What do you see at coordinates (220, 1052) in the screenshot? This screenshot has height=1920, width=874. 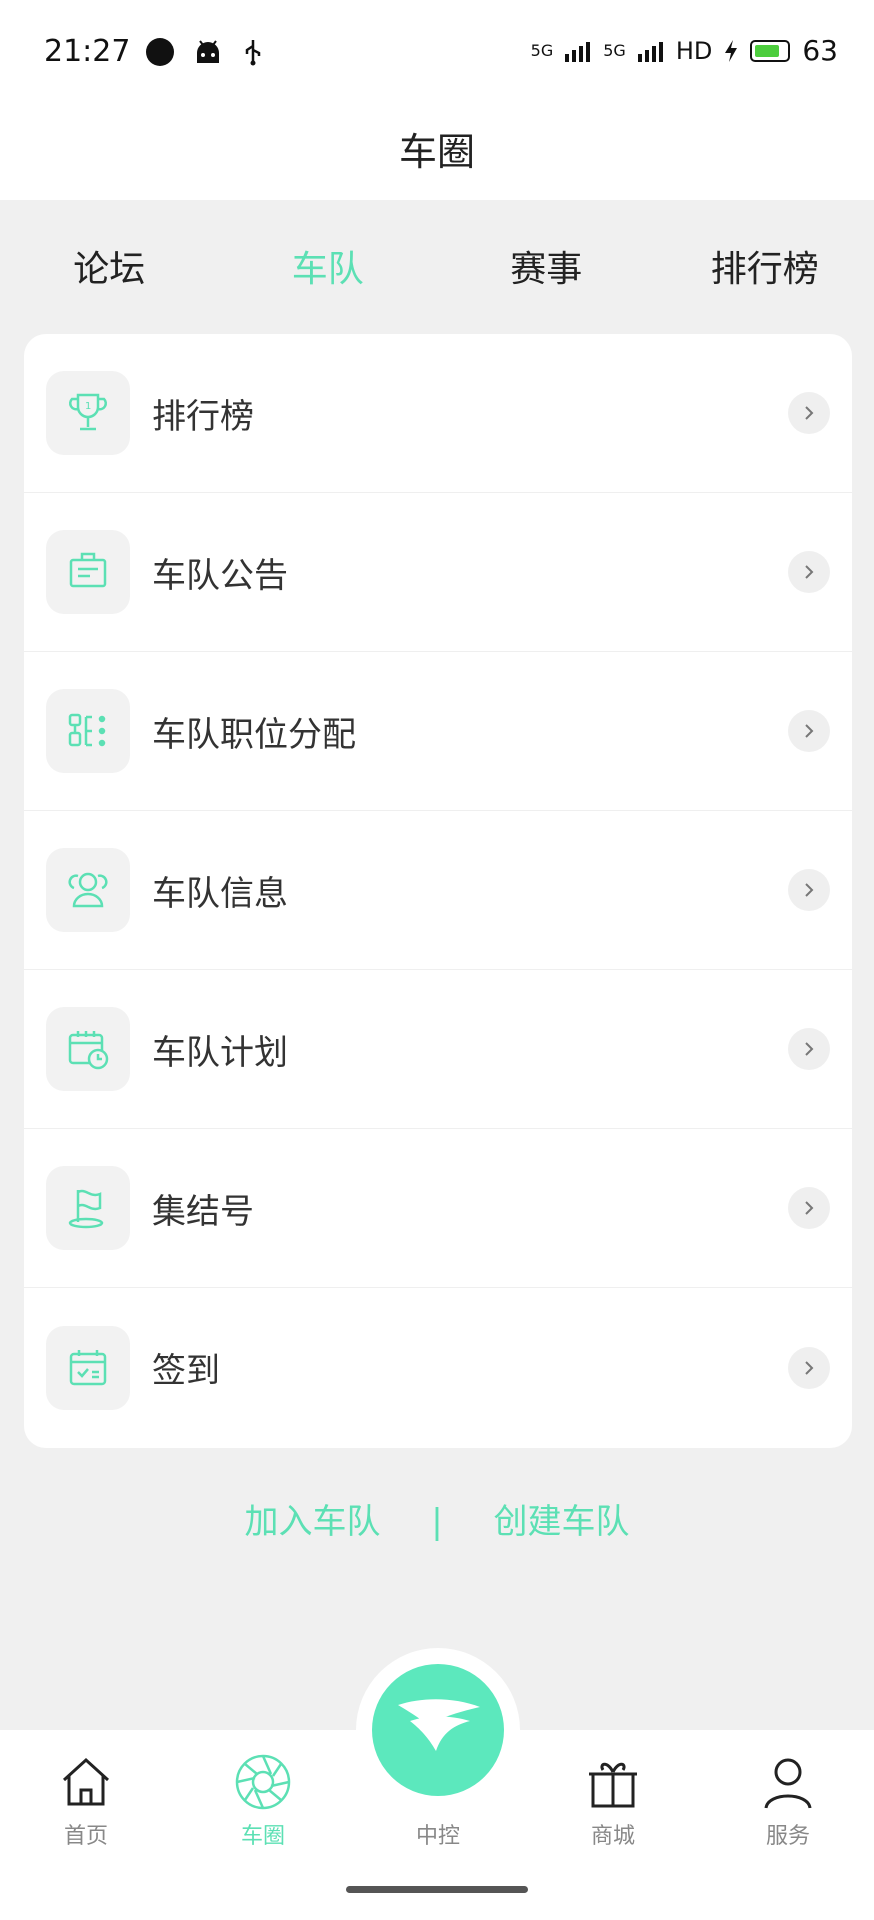 I see `menu-item-label: 车队计划` at bounding box center [220, 1052].